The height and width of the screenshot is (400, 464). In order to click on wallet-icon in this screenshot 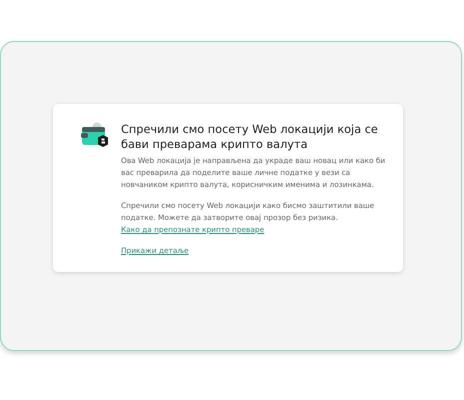, I will do `click(96, 136)`.